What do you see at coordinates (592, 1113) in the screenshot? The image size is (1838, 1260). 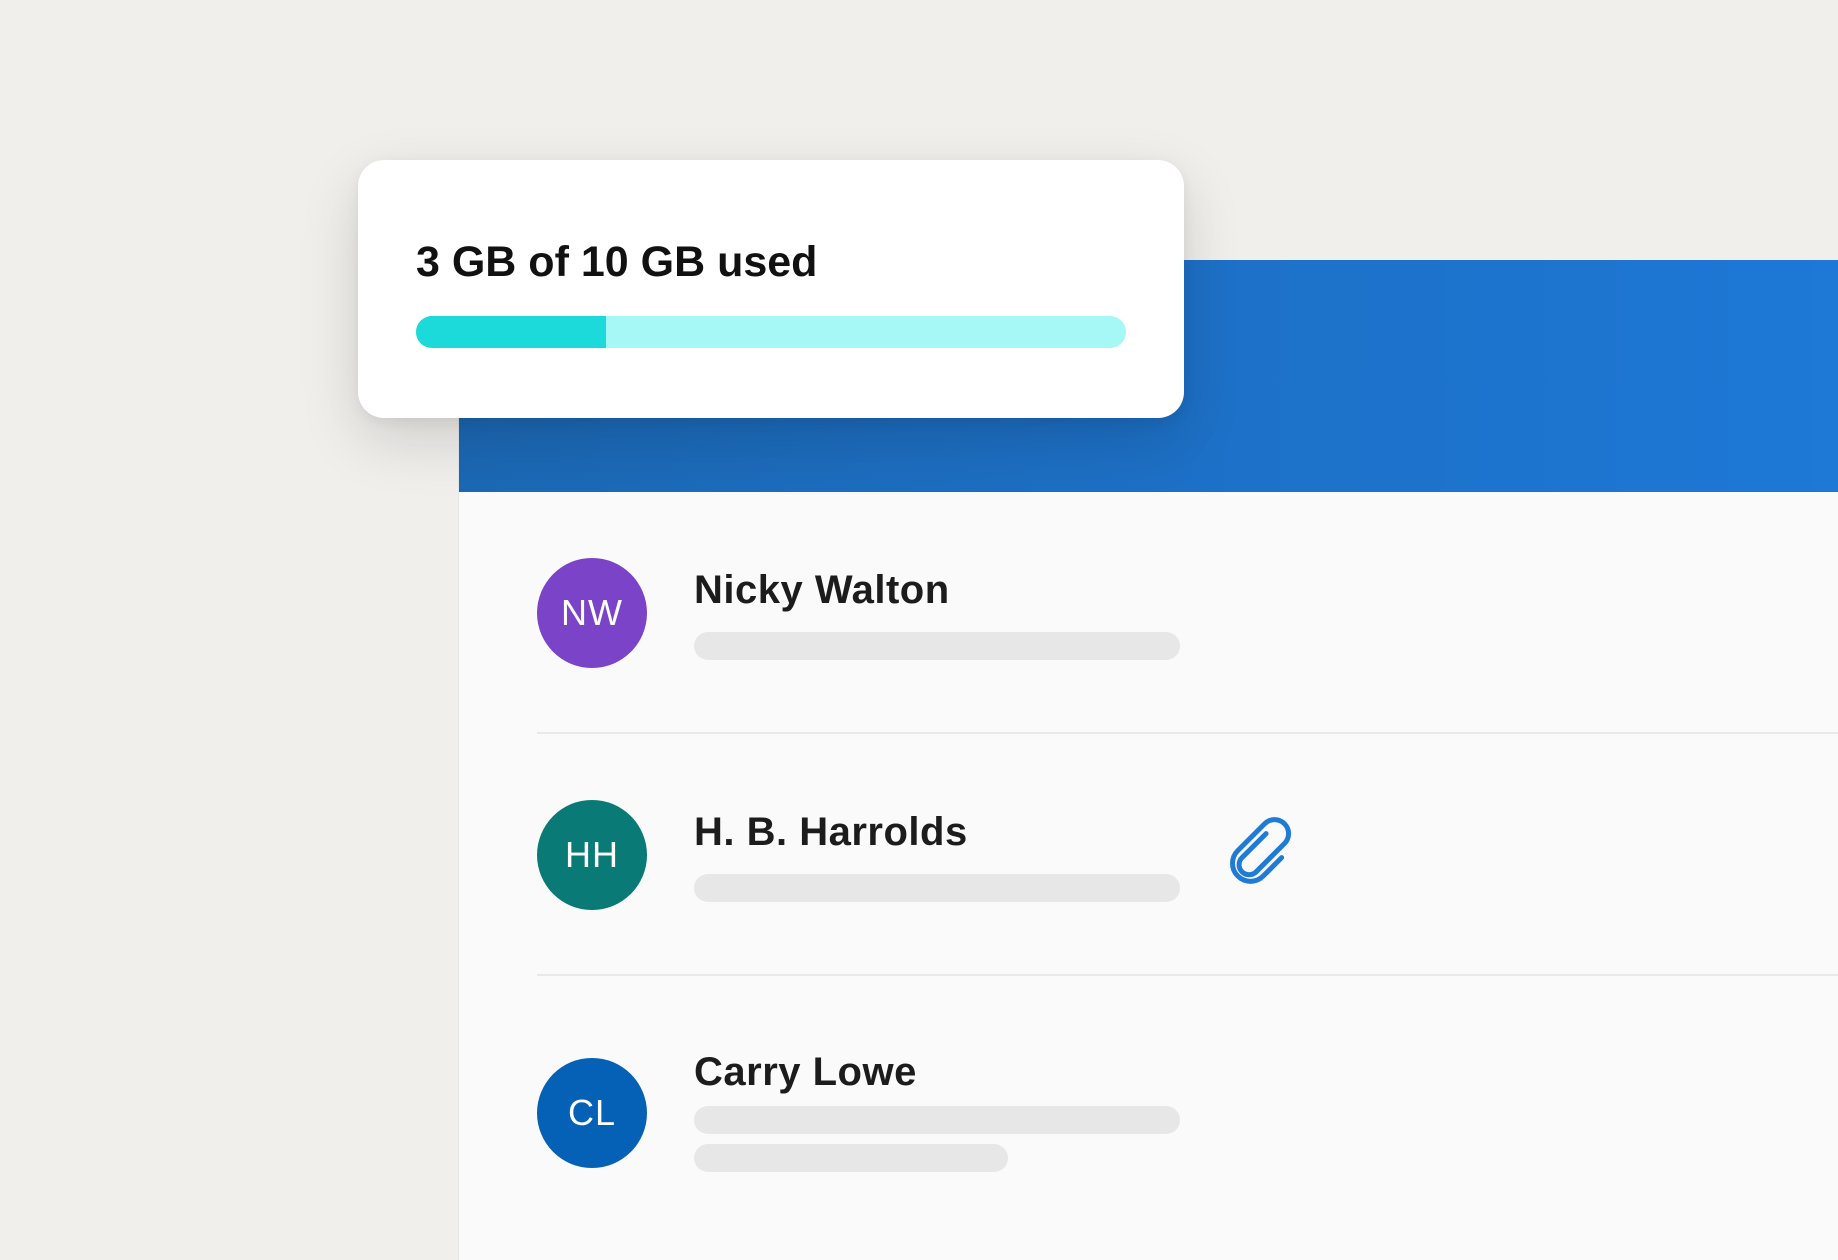 I see `avatar: CL` at bounding box center [592, 1113].